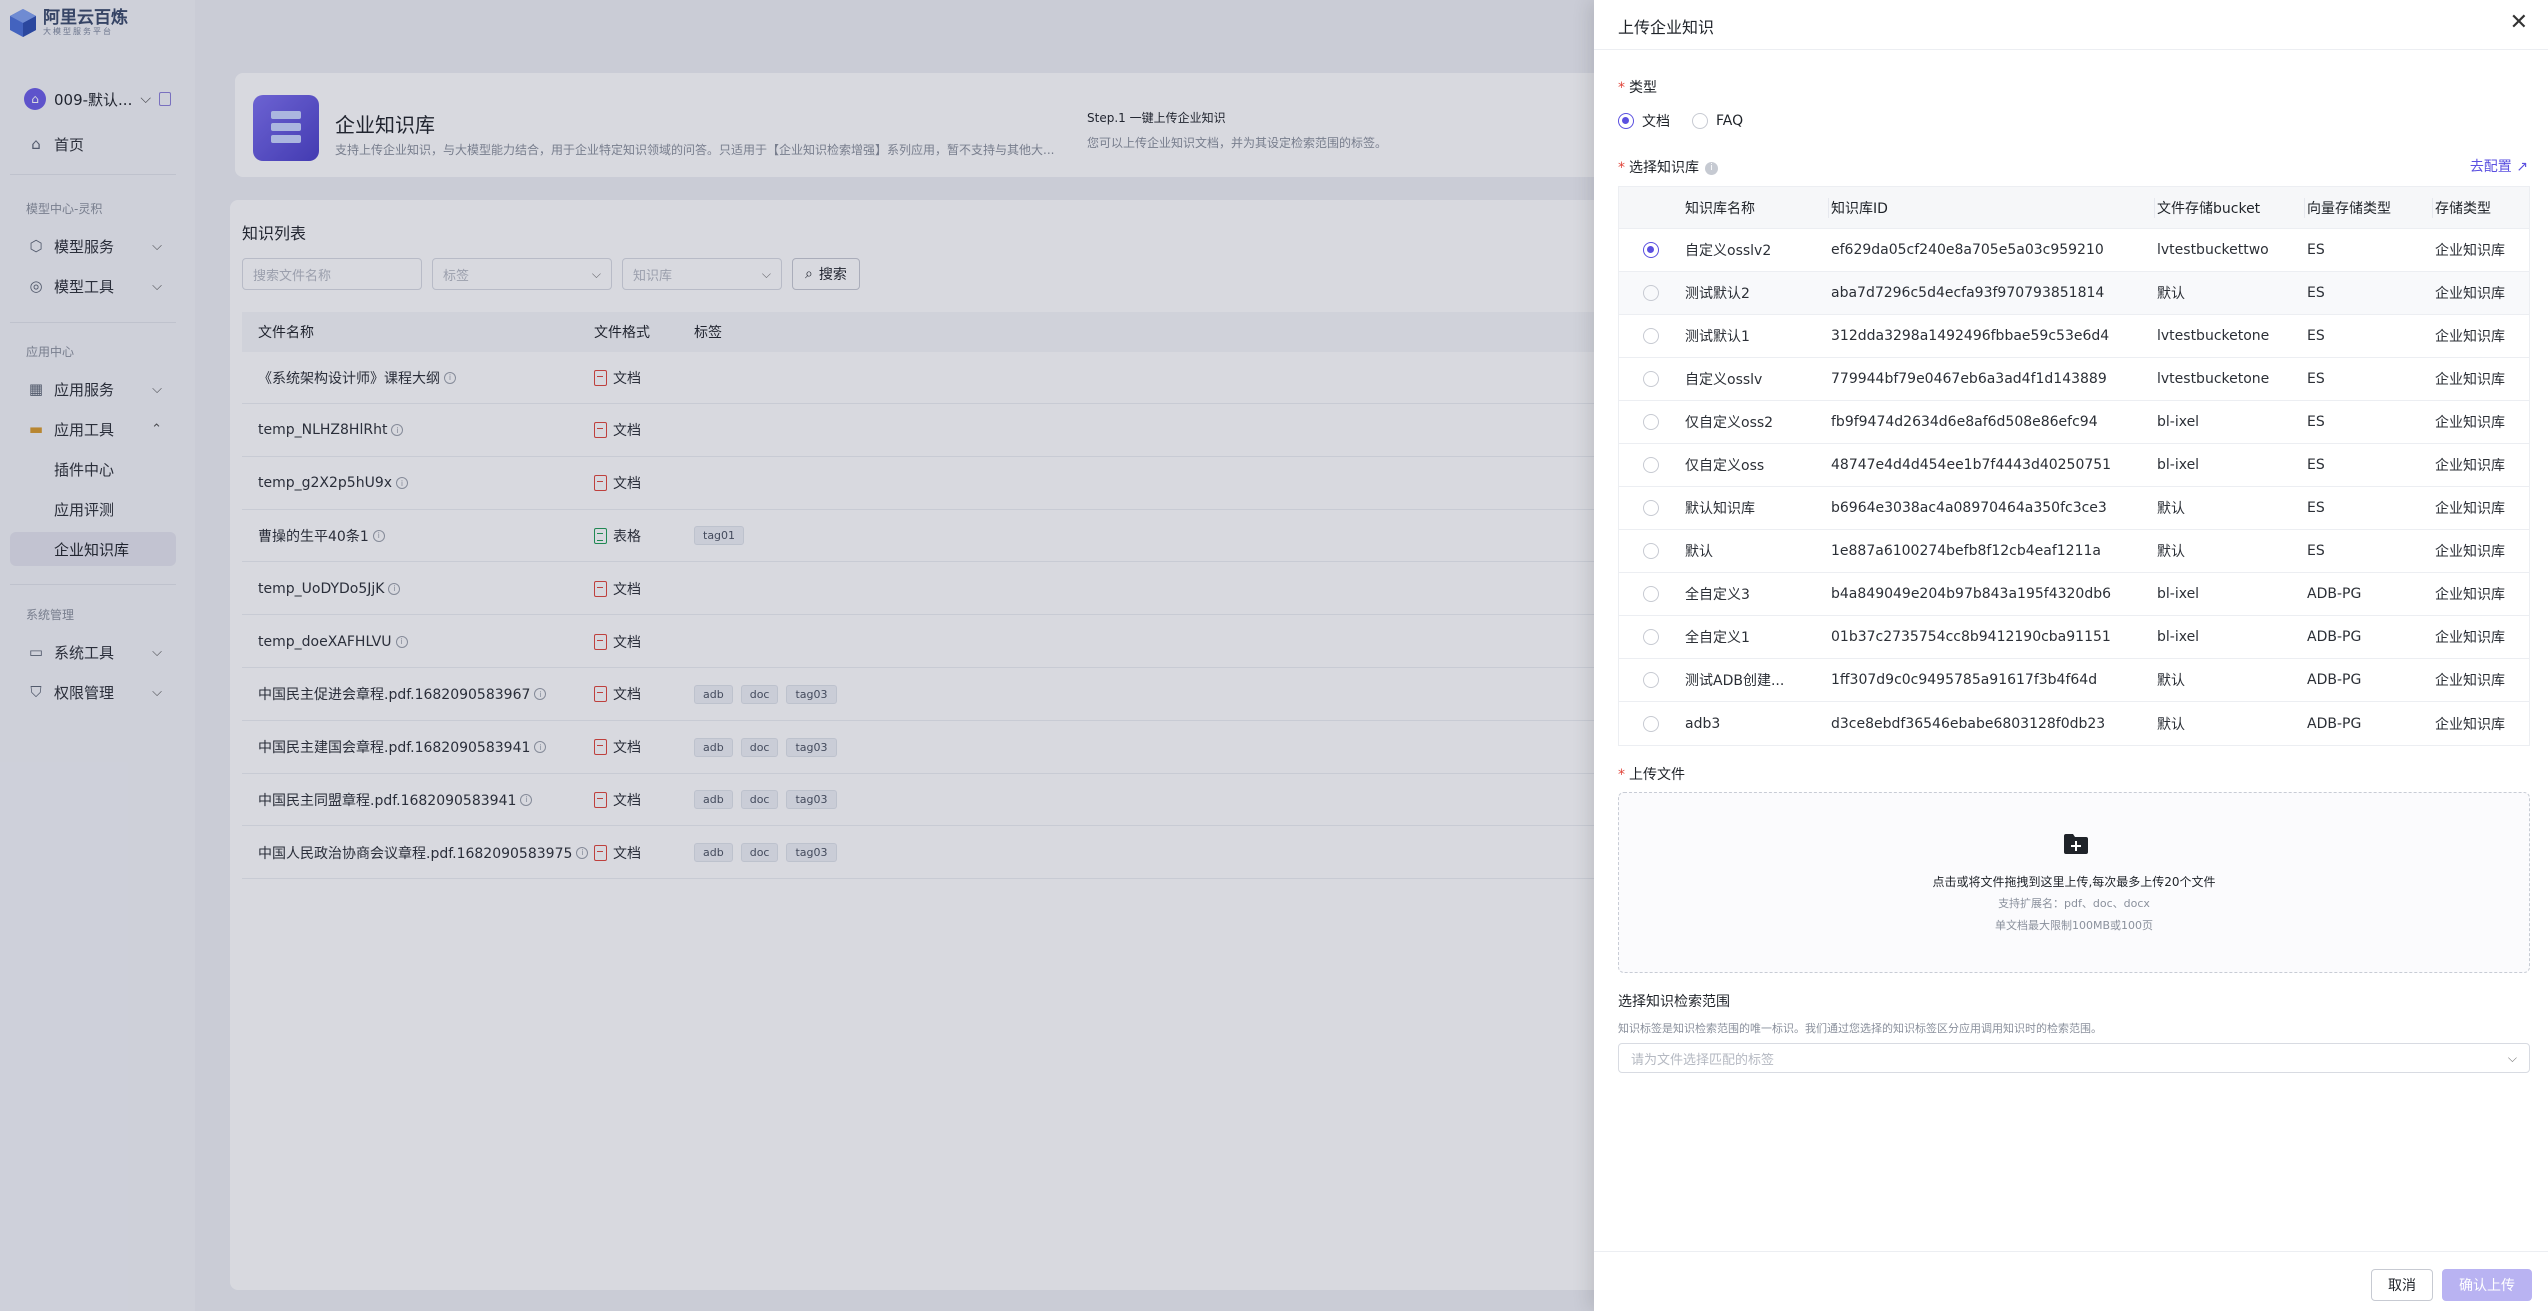  I want to click on upload-label: * 上传文件, so click(1651, 775).